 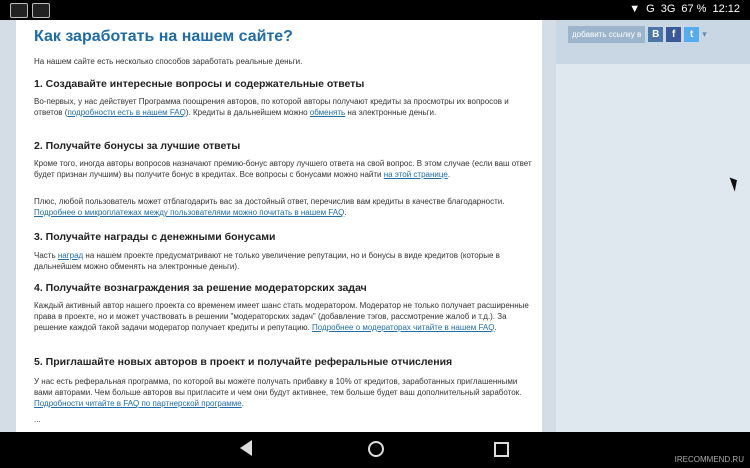 What do you see at coordinates (246, 448) in the screenshot?
I see `back-icon` at bounding box center [246, 448].